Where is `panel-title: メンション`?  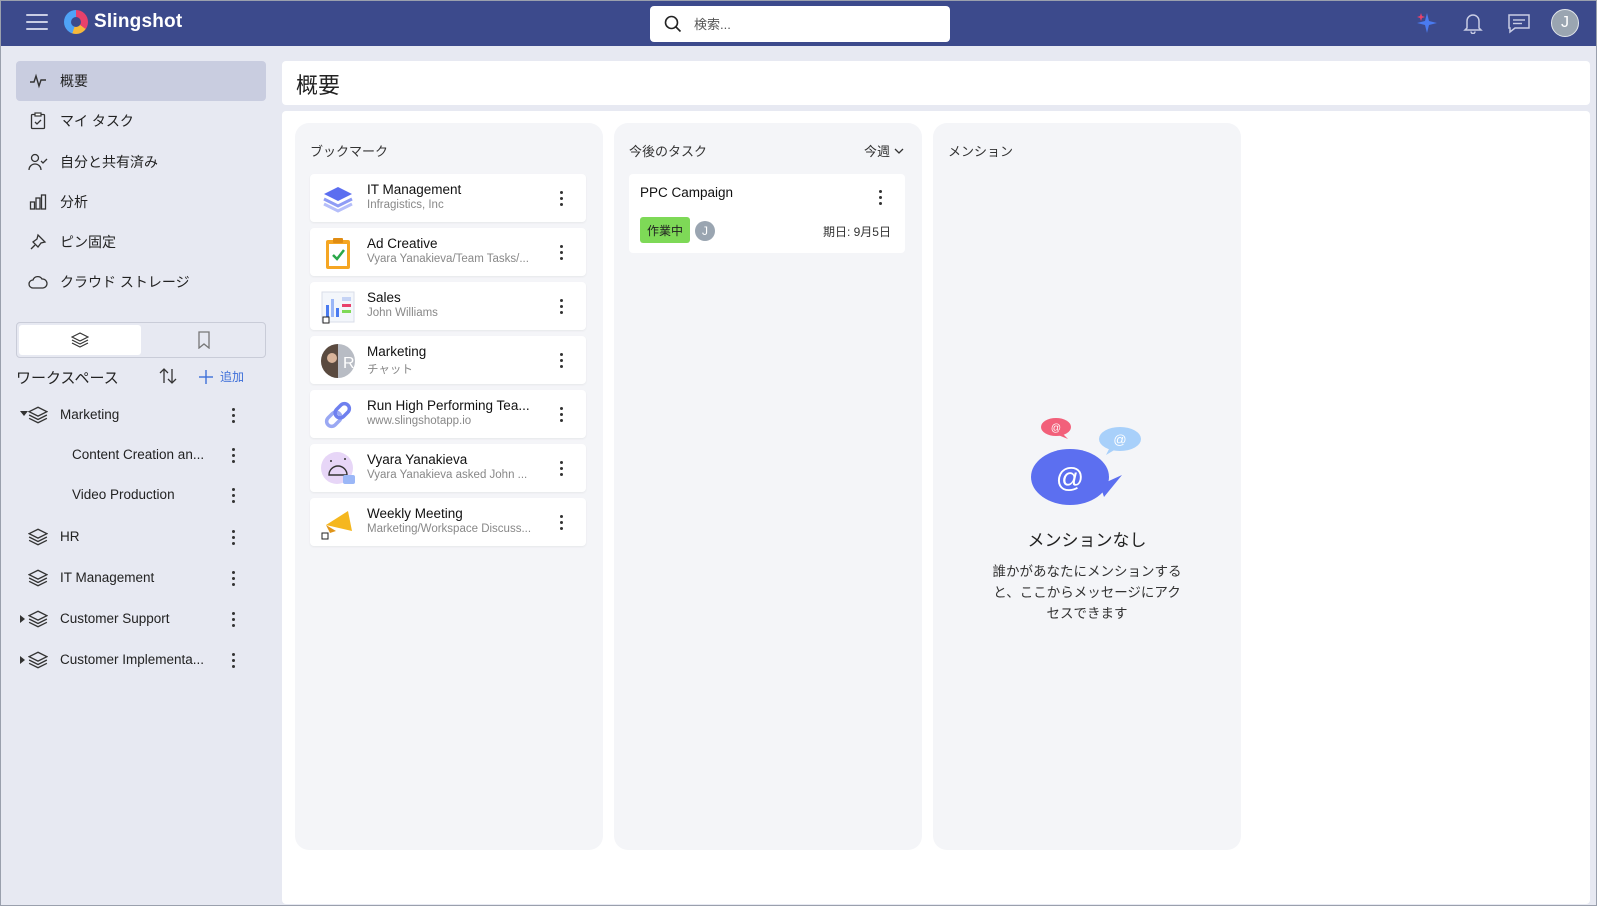 panel-title: メンション is located at coordinates (981, 151).